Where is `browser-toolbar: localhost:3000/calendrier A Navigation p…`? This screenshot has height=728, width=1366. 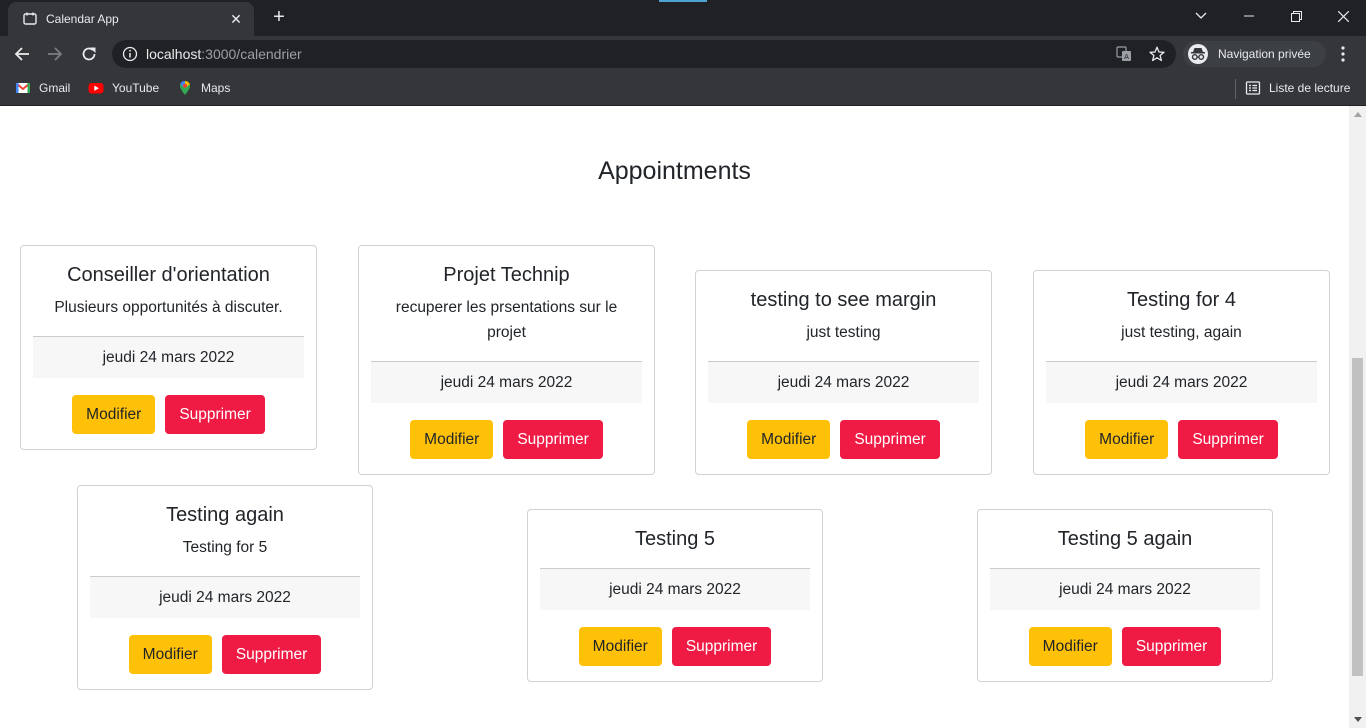 browser-toolbar: localhost:3000/calendrier A Navigation p… is located at coordinates (683, 54).